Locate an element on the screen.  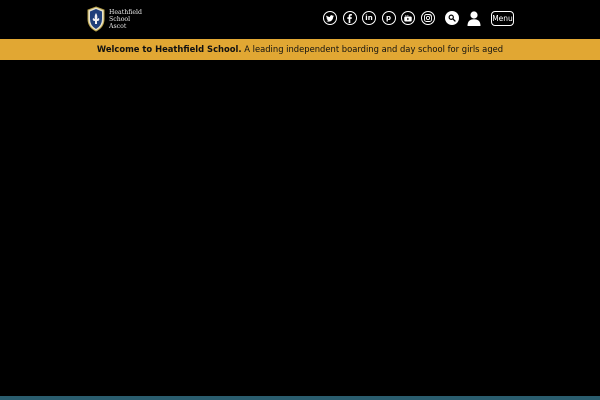
youtube-link is located at coordinates (408, 18).